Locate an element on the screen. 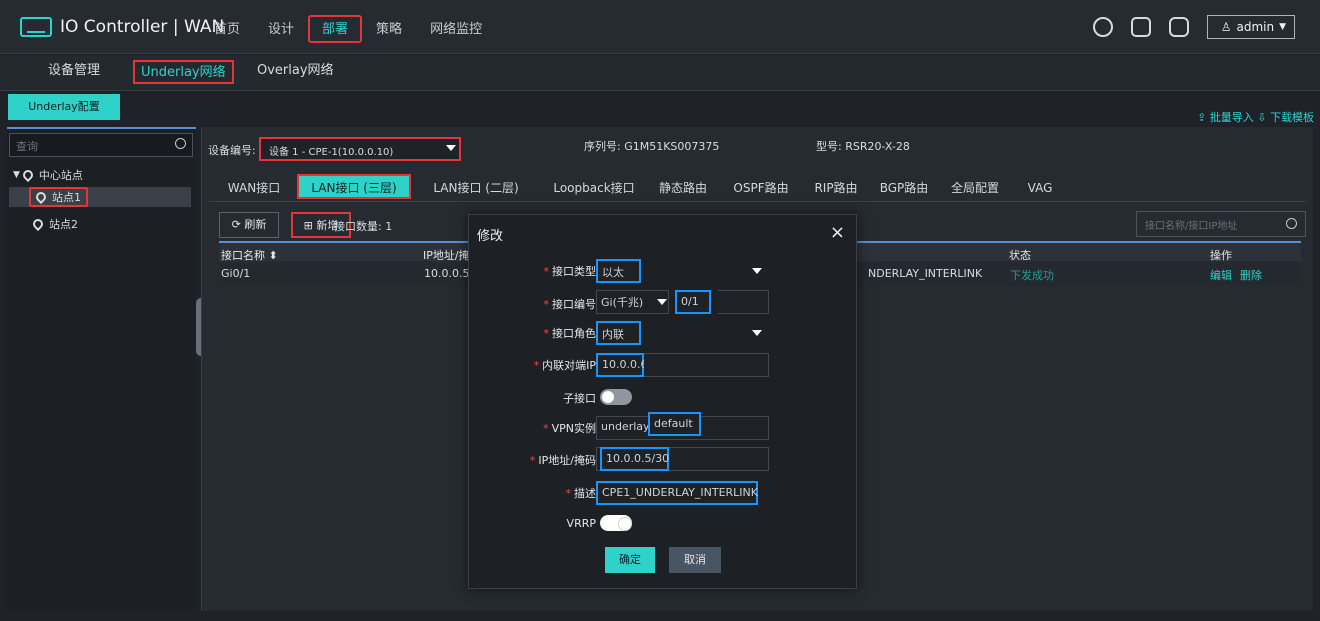  subinterface-label: 子接口 is located at coordinates (579, 398).